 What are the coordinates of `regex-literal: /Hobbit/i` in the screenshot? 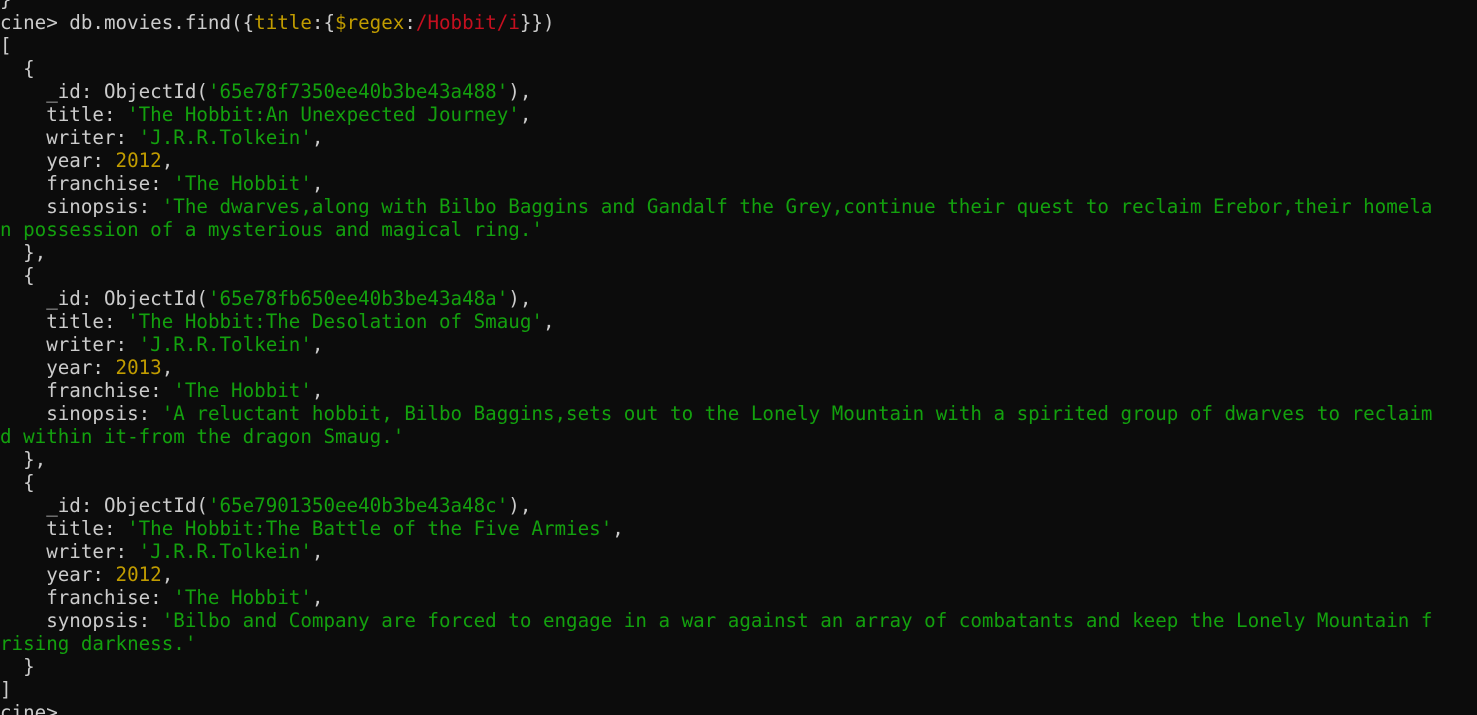 It's located at (467, 22).